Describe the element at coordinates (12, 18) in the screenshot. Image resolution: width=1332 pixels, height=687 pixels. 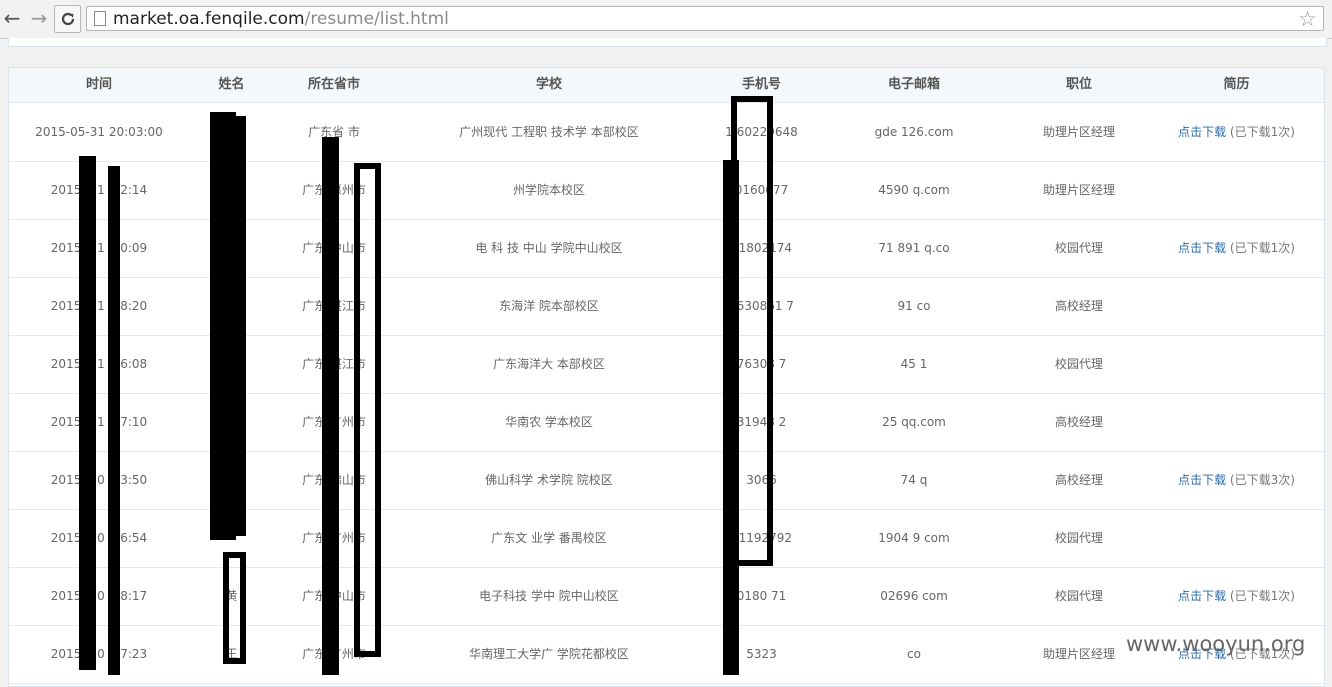
I see `back-arrow-icon: ←` at that location.